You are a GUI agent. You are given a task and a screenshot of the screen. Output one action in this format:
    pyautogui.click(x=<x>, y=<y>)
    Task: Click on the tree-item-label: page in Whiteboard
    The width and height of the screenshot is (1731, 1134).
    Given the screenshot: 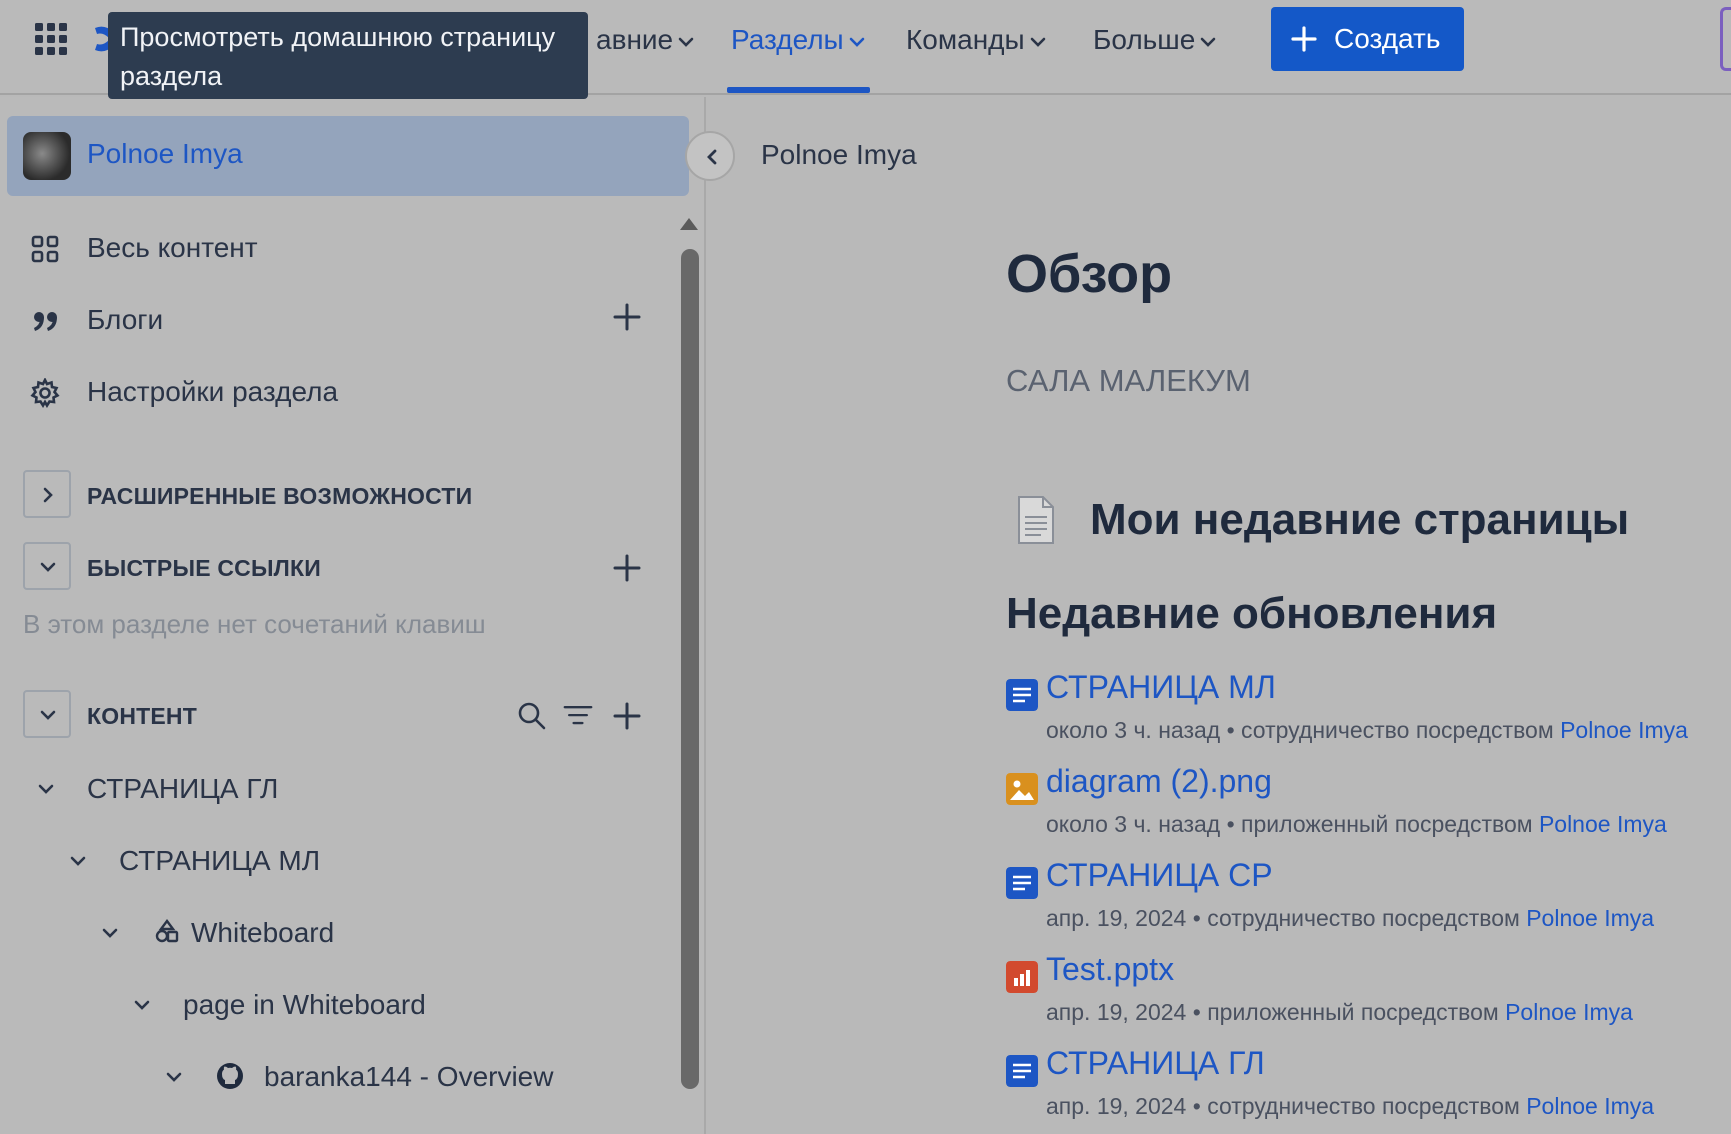 What is the action you would take?
    pyautogui.click(x=304, y=1004)
    